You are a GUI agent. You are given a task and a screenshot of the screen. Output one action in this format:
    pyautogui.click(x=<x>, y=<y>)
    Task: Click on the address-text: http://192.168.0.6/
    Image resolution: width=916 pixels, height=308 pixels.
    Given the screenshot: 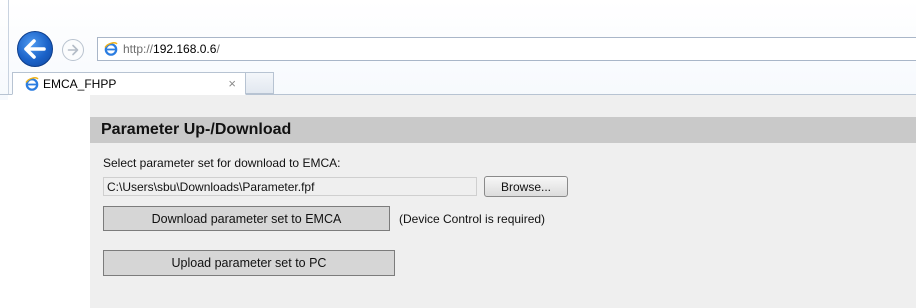 What is the action you would take?
    pyautogui.click(x=171, y=49)
    